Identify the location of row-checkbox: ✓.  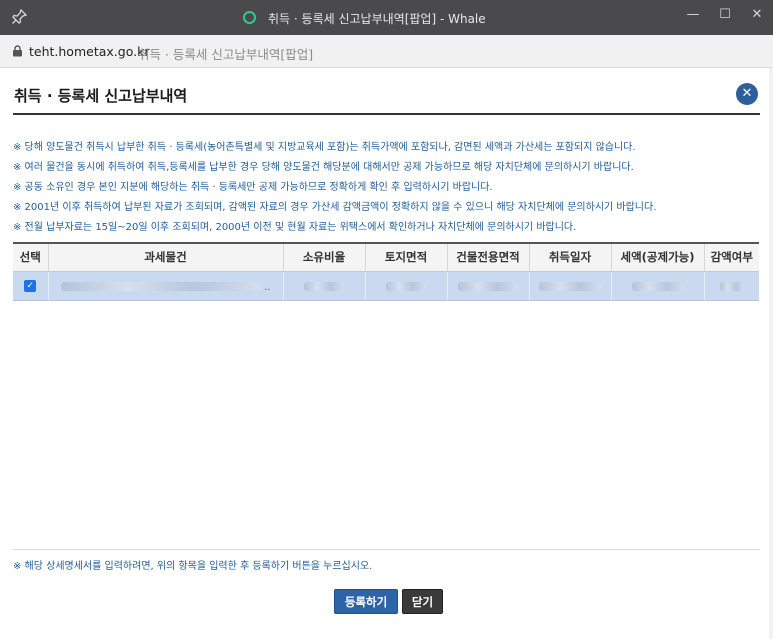
(30, 286).